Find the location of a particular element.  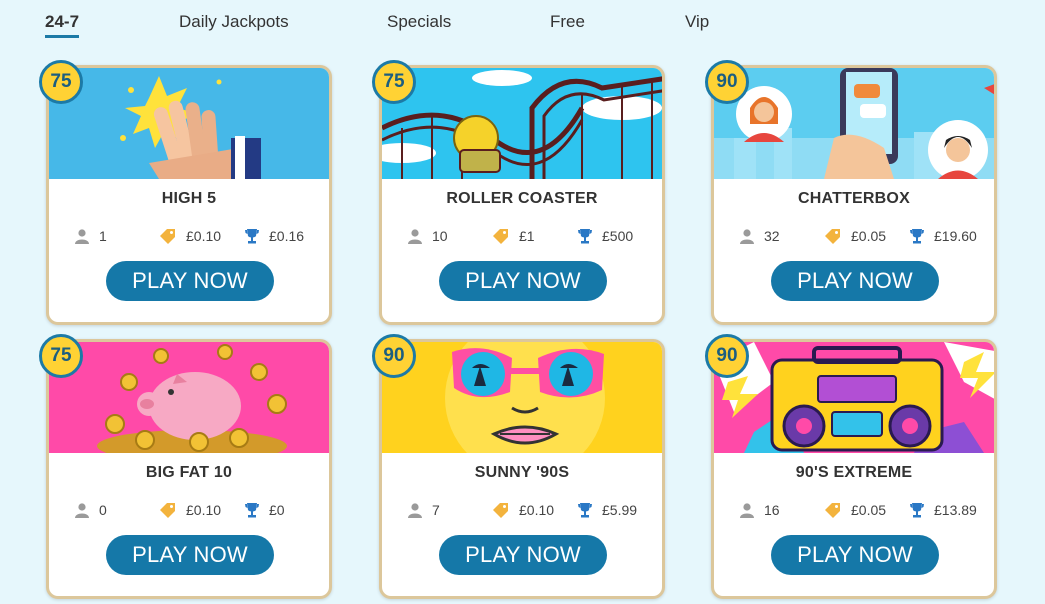

sunny-90s-artwork is located at coordinates (522, 397).